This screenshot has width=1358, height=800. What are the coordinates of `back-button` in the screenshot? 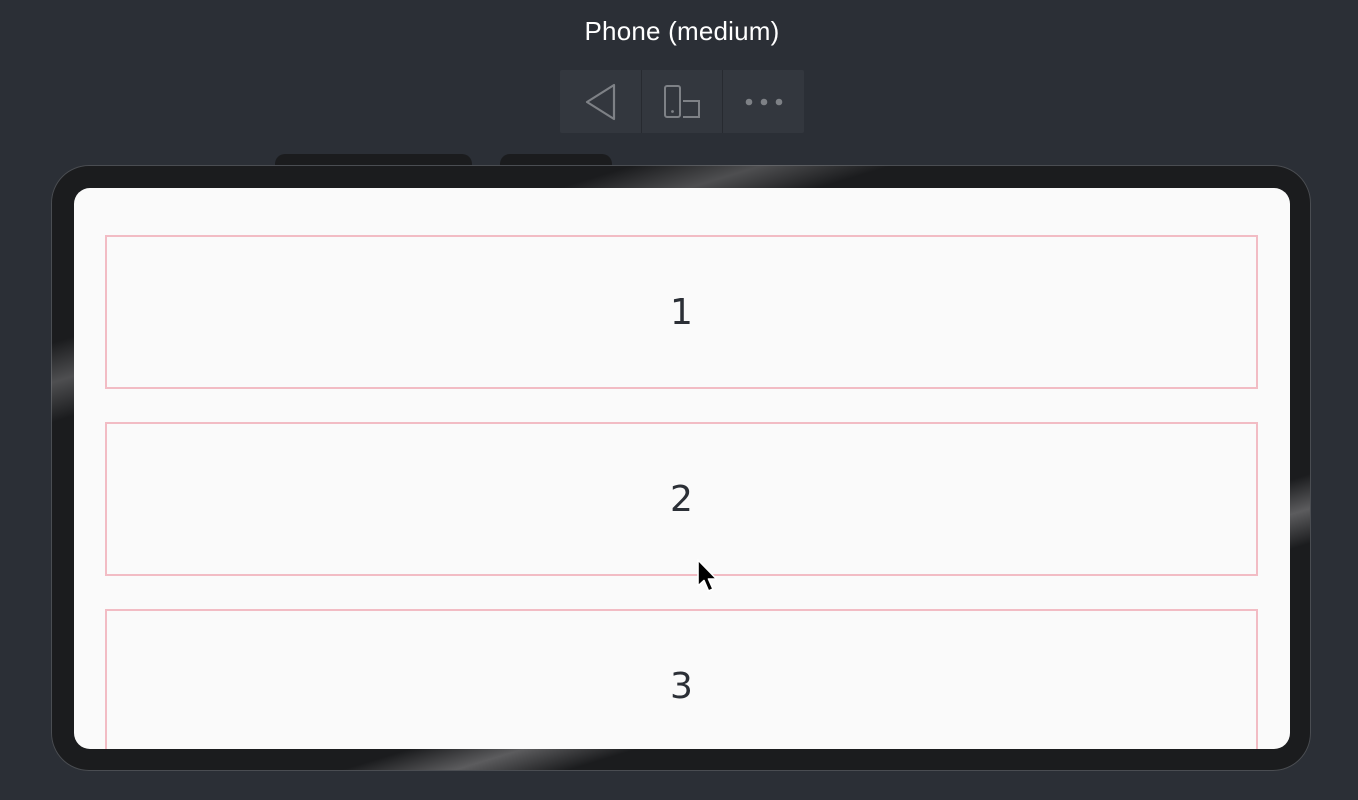 It's located at (600, 101).